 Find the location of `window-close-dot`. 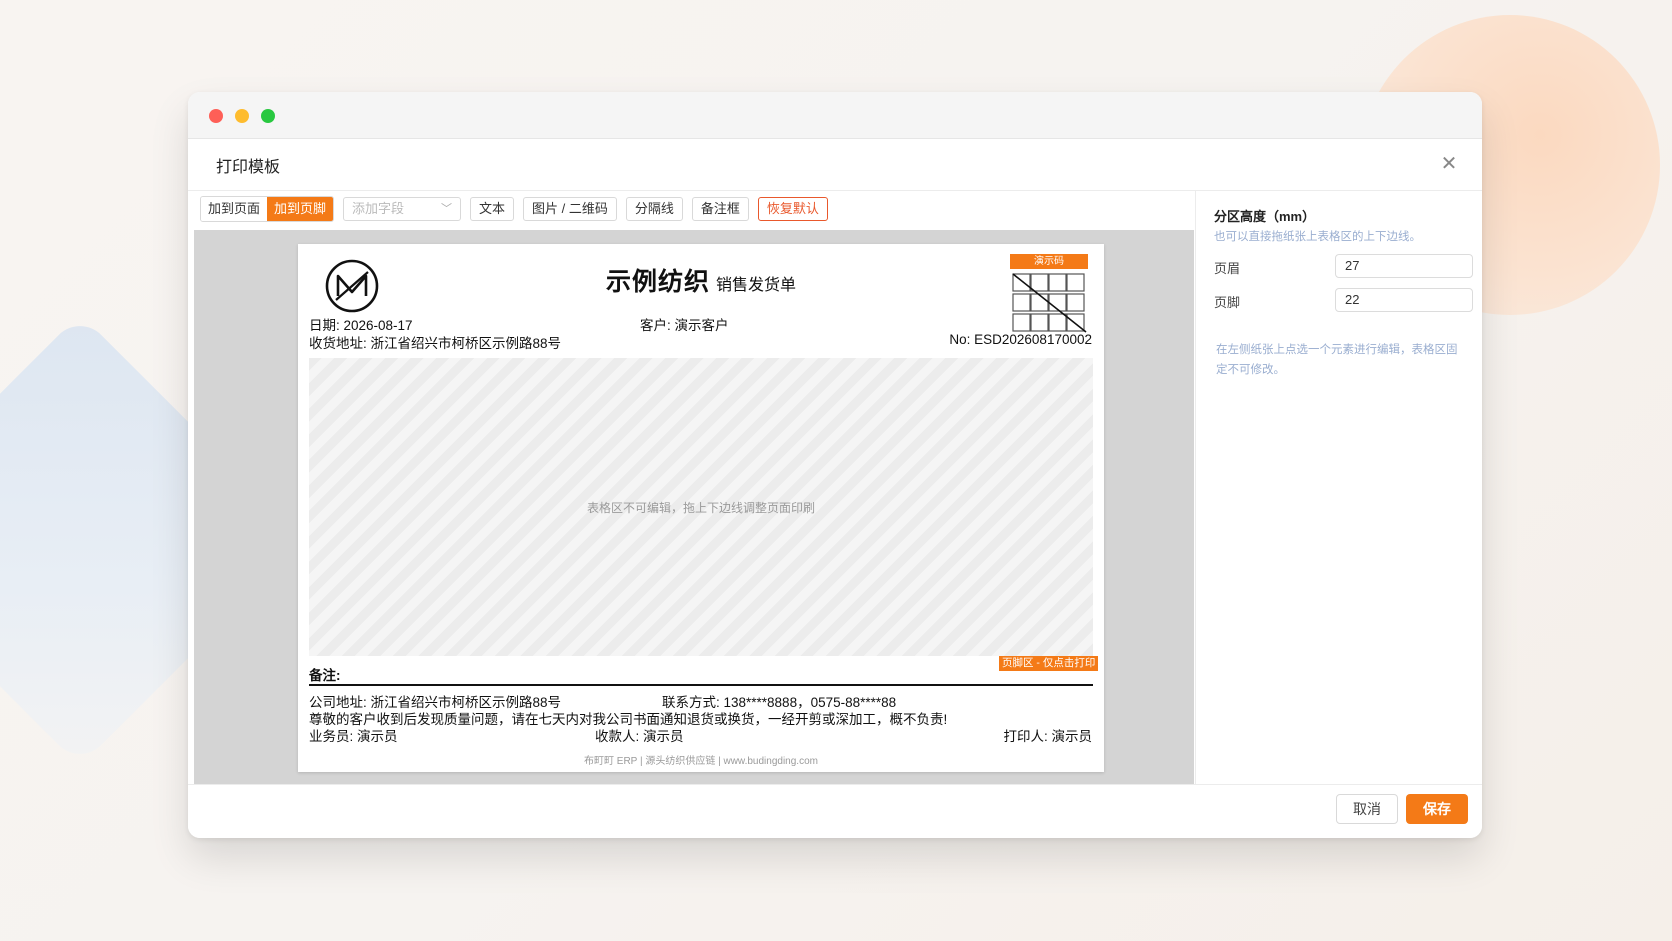

window-close-dot is located at coordinates (216, 116).